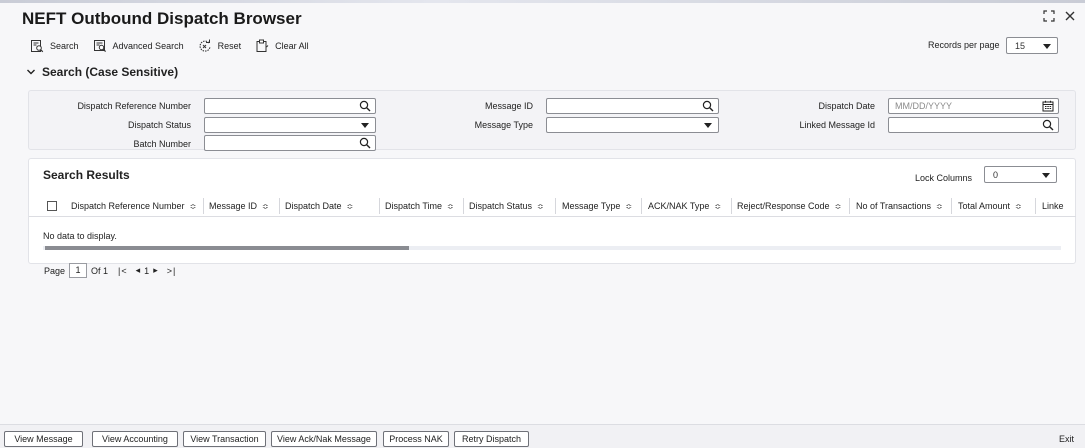 The width and height of the screenshot is (1085, 448). Describe the element at coordinates (224, 439) in the screenshot. I see `view-transaction-button: View Transaction` at that location.